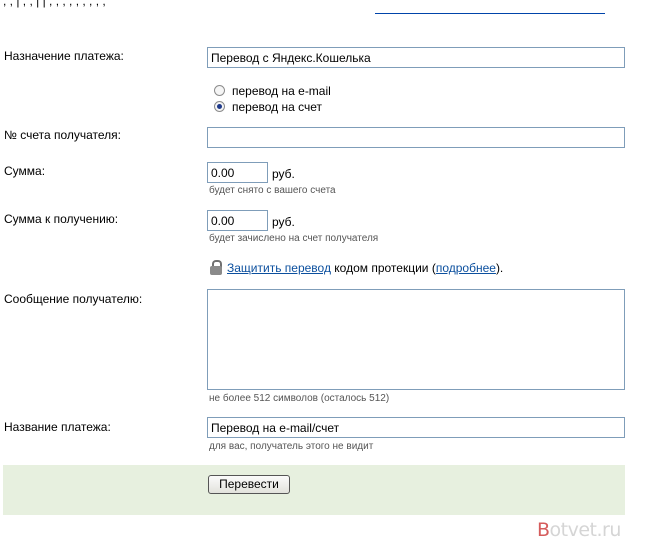 This screenshot has height=549, width=645. What do you see at coordinates (73, 299) in the screenshot?
I see `message-label: Сообщение получателю:` at bounding box center [73, 299].